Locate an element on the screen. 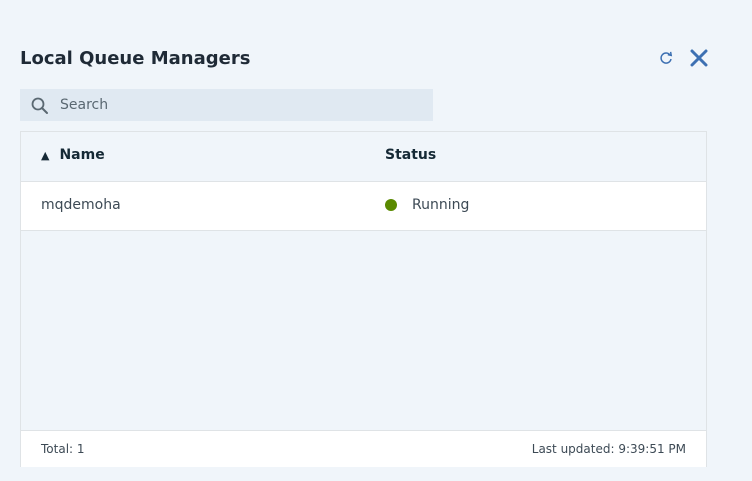 This screenshot has width=752, height=481. close-button is located at coordinates (699, 58).